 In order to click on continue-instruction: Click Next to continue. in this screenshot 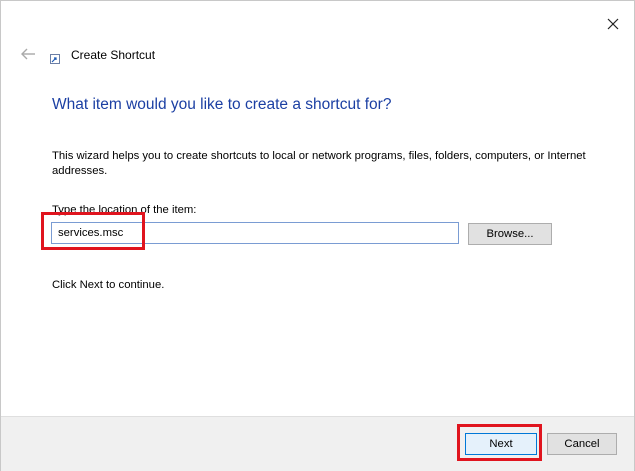, I will do `click(108, 285)`.